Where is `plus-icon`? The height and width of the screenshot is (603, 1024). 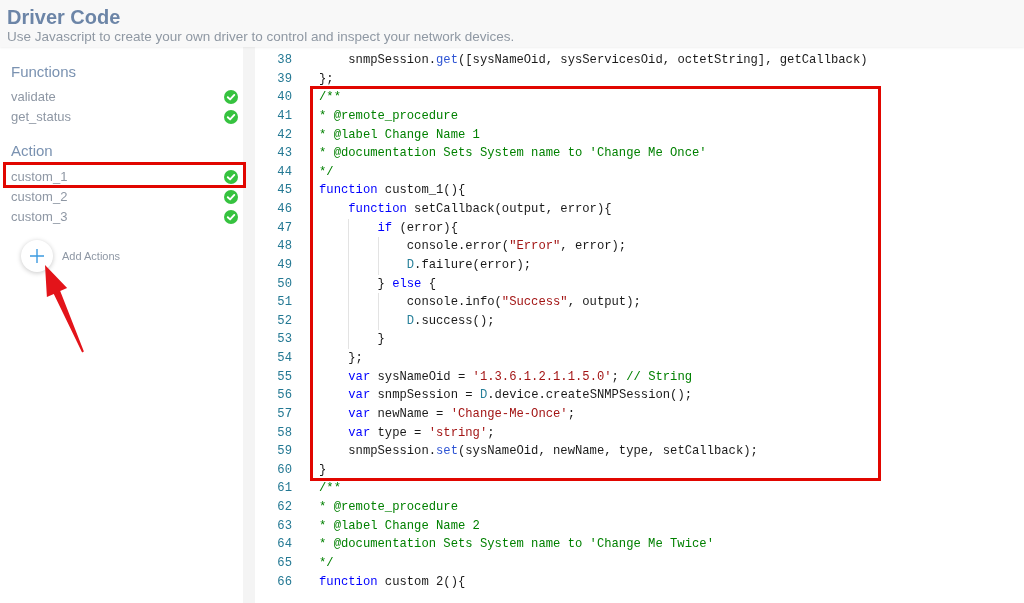
plus-icon is located at coordinates (37, 255).